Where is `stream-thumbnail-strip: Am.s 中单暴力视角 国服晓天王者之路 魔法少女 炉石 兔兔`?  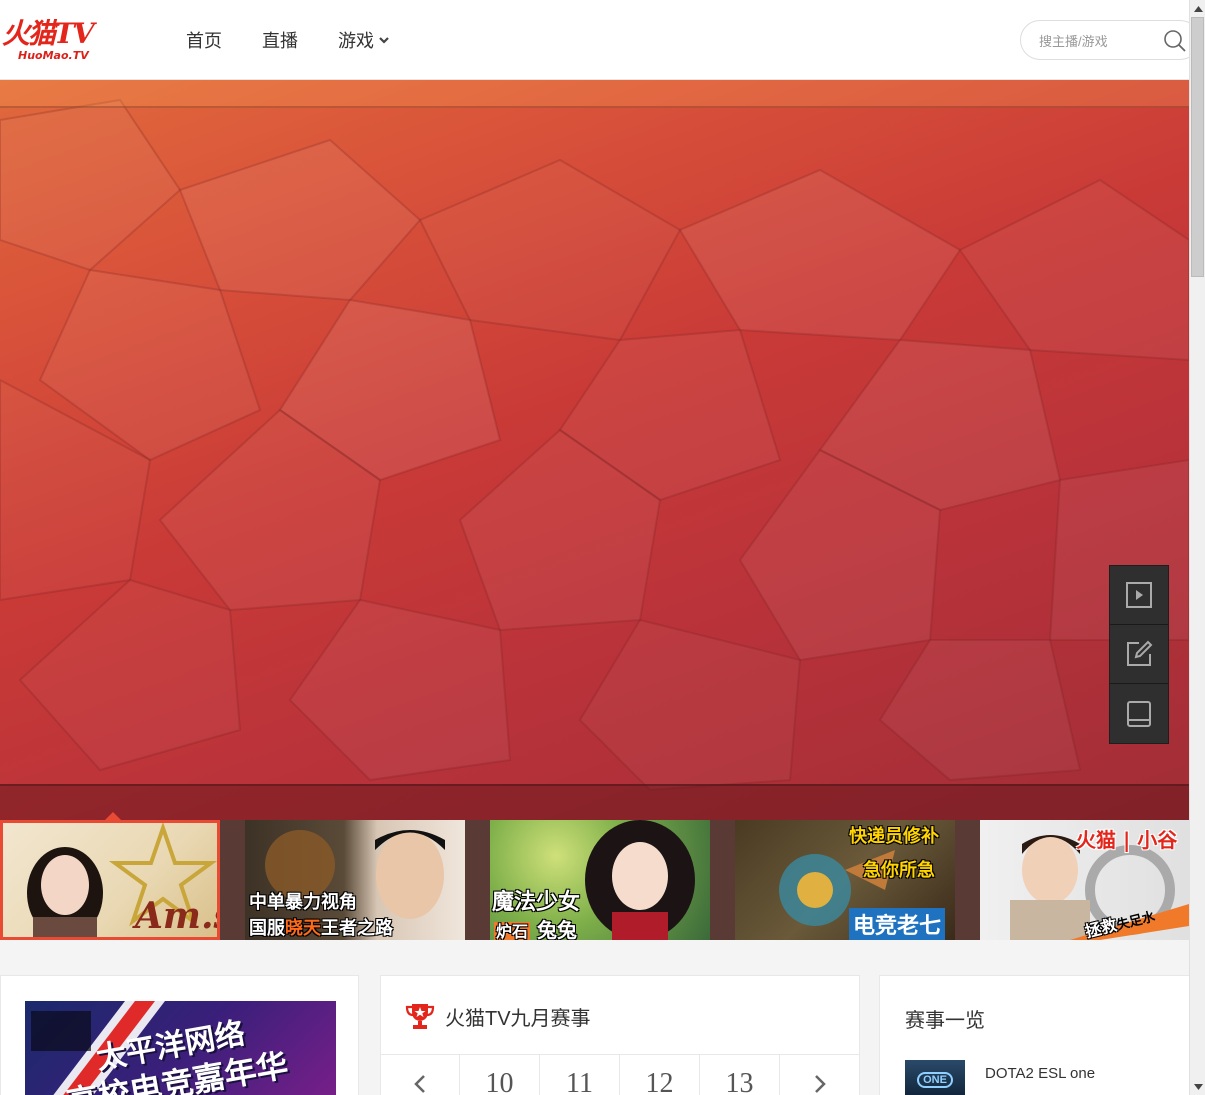
stream-thumbnail-strip: Am.s 中单暴力视角 国服晓天王者之路 魔法少女 炉石 兔兔 is located at coordinates (594, 880).